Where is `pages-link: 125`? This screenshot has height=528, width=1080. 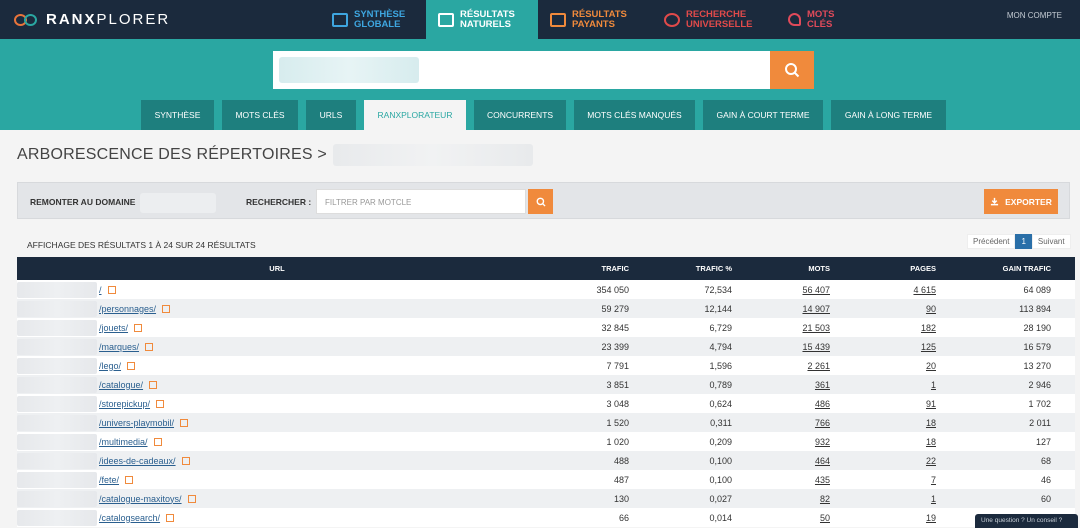 pages-link: 125 is located at coordinates (883, 347).